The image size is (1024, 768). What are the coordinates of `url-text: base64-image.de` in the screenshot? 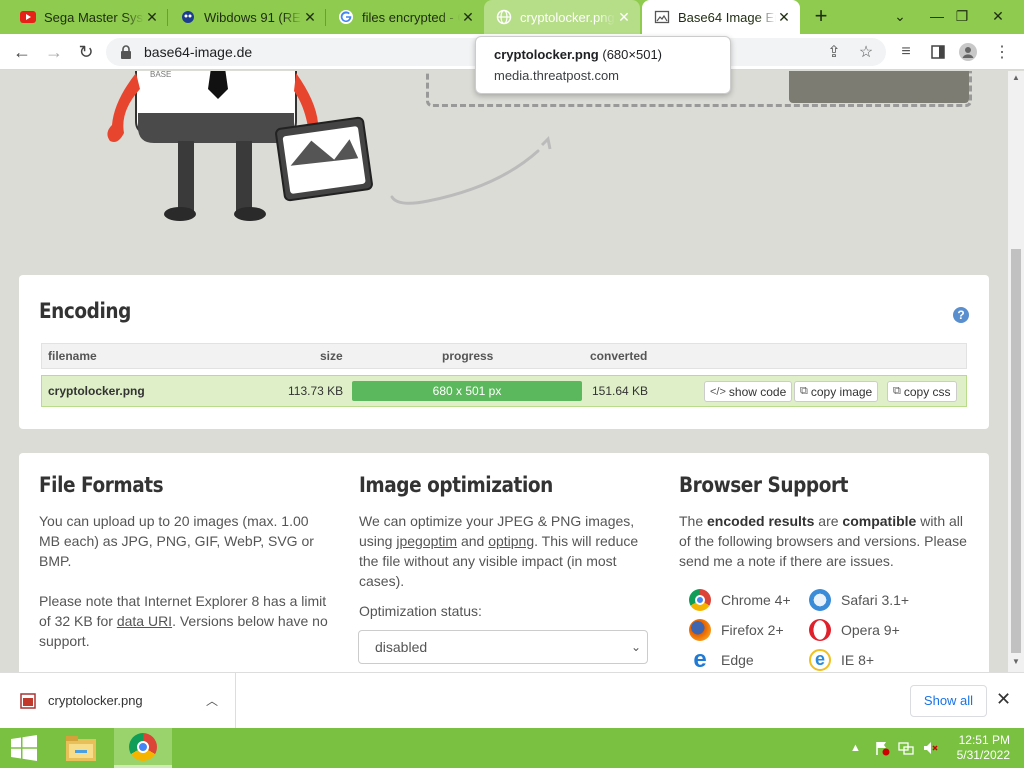 It's located at (198, 52).